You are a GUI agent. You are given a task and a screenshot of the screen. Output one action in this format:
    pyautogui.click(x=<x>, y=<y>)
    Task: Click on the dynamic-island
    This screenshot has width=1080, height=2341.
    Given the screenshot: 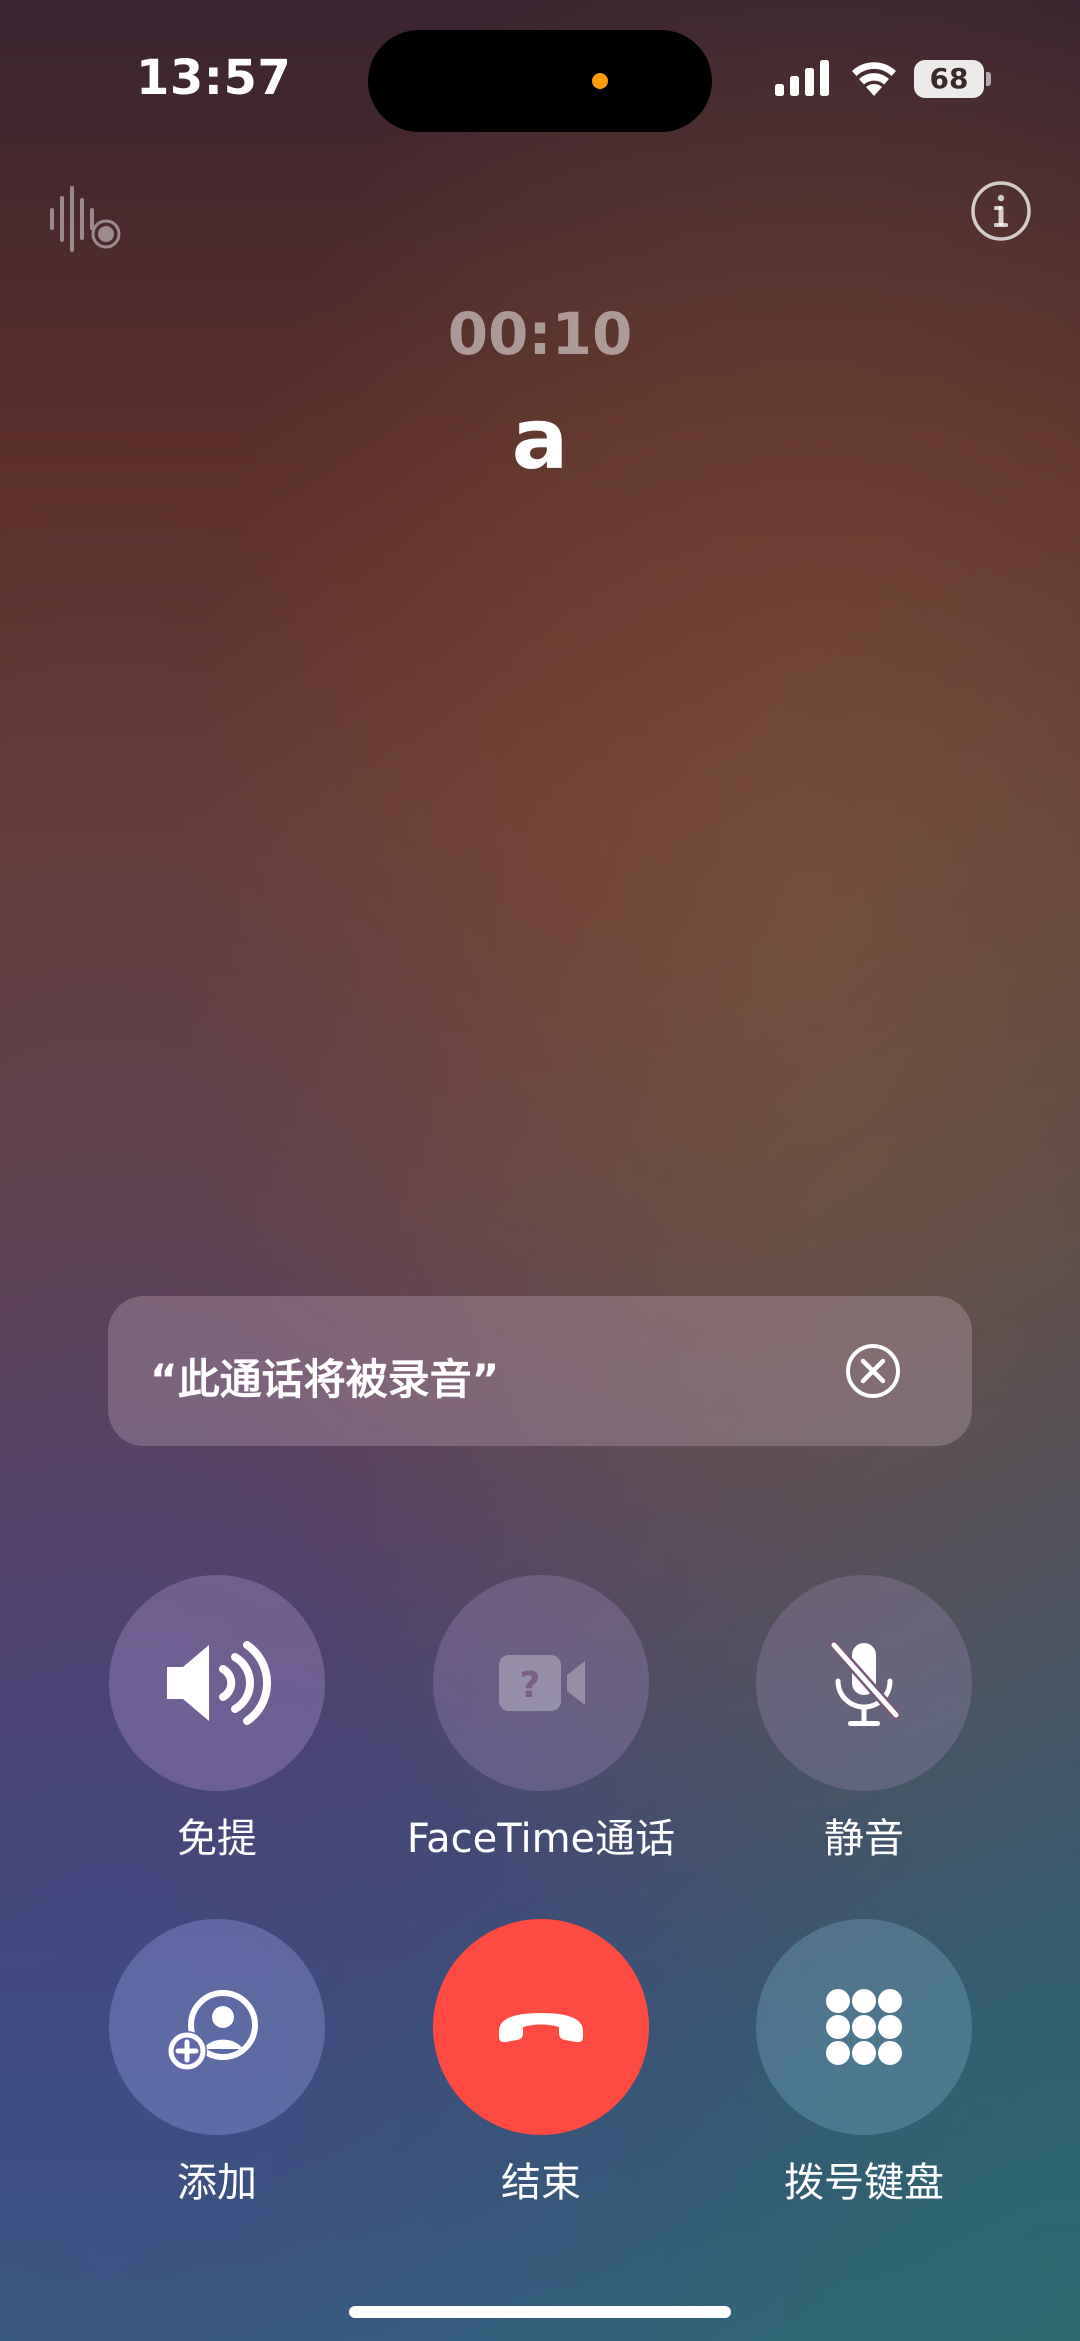 What is the action you would take?
    pyautogui.click(x=540, y=81)
    